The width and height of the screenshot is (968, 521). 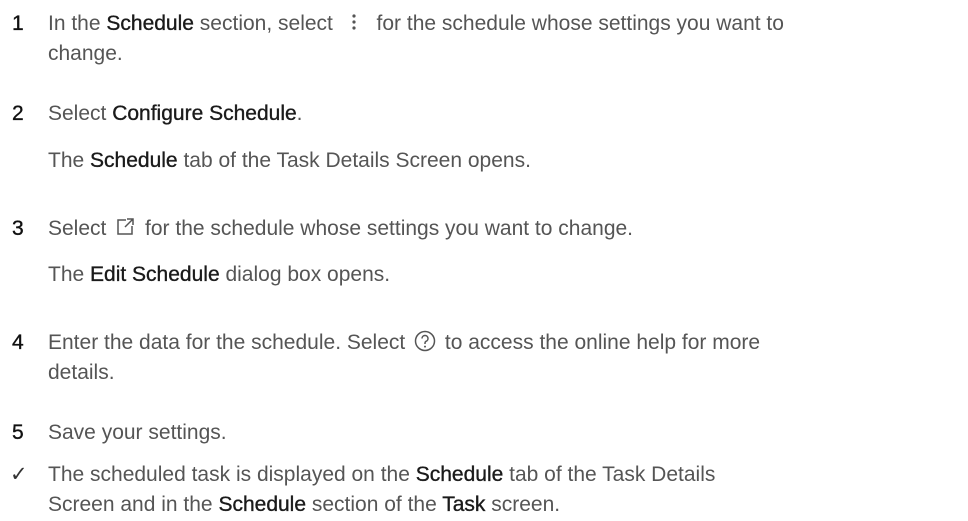 I want to click on help-icon, so click(x=425, y=341).